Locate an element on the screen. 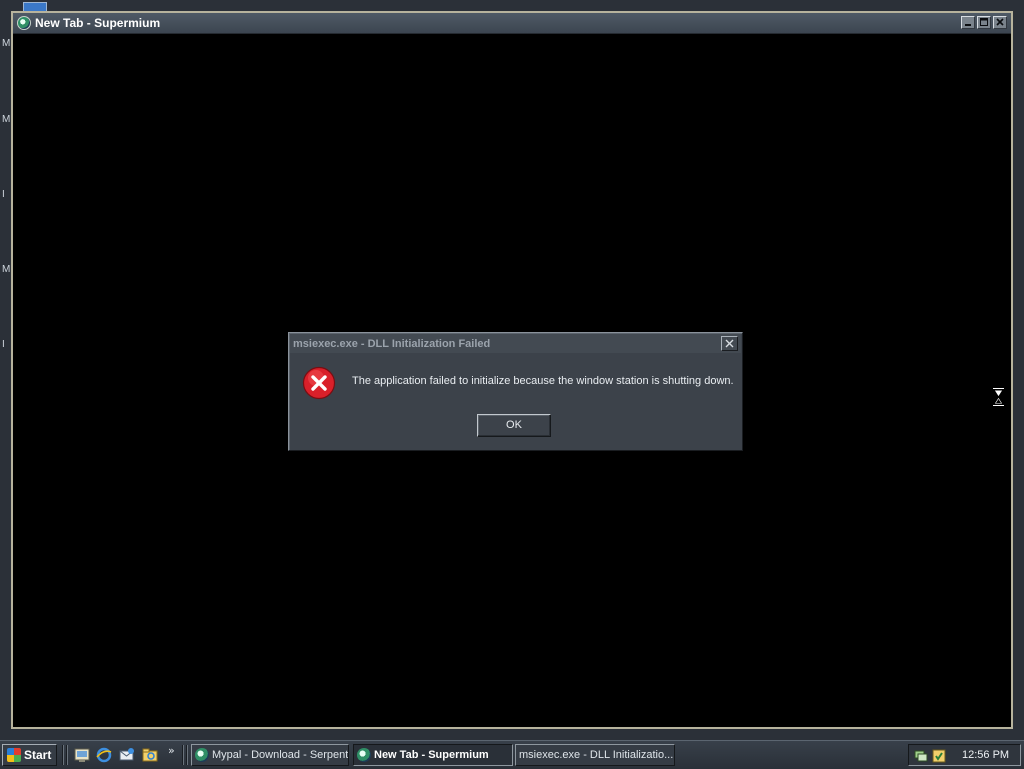 This screenshot has height=769, width=1024. mypal-icon is located at coordinates (202, 755).